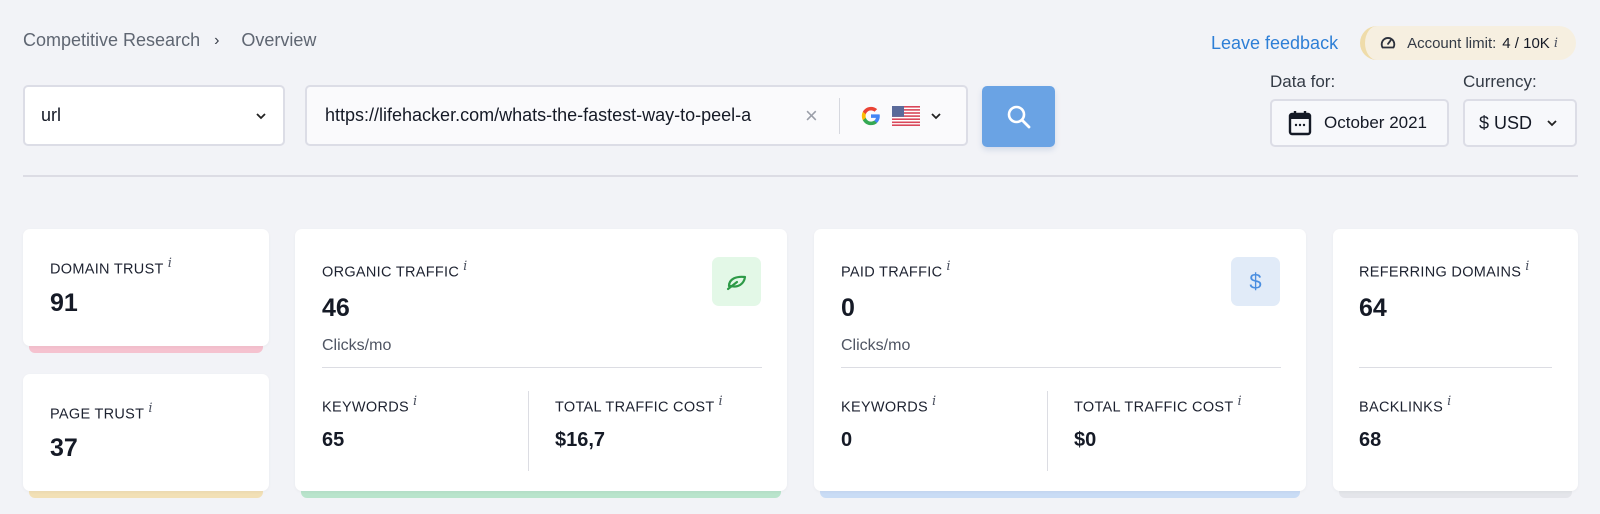 The image size is (1600, 514). What do you see at coordinates (1401, 407) in the screenshot?
I see `backlinks-title: Backlinks` at bounding box center [1401, 407].